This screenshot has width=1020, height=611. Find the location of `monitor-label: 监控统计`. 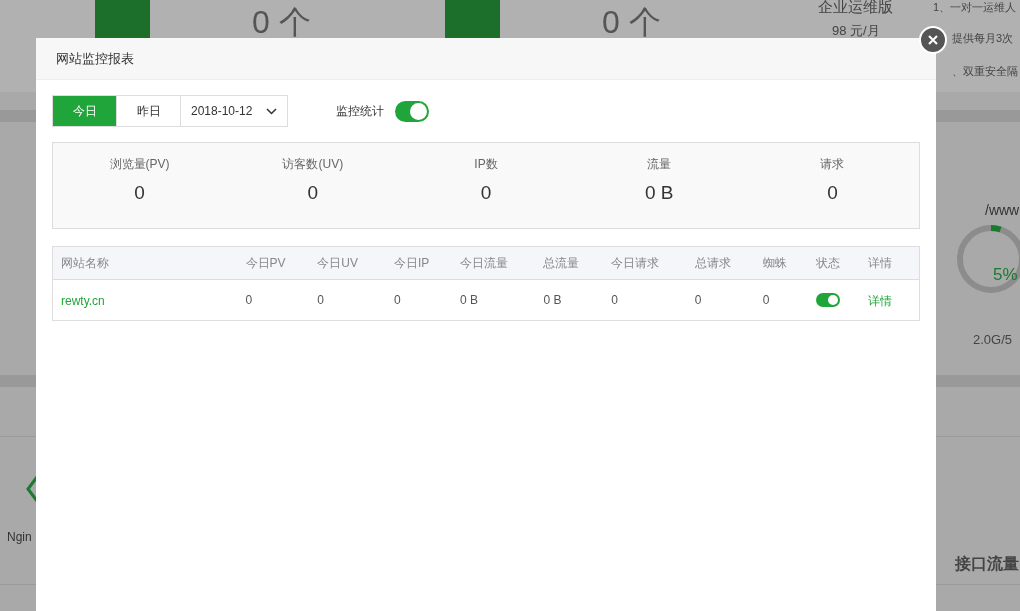

monitor-label: 监控统计 is located at coordinates (360, 111).